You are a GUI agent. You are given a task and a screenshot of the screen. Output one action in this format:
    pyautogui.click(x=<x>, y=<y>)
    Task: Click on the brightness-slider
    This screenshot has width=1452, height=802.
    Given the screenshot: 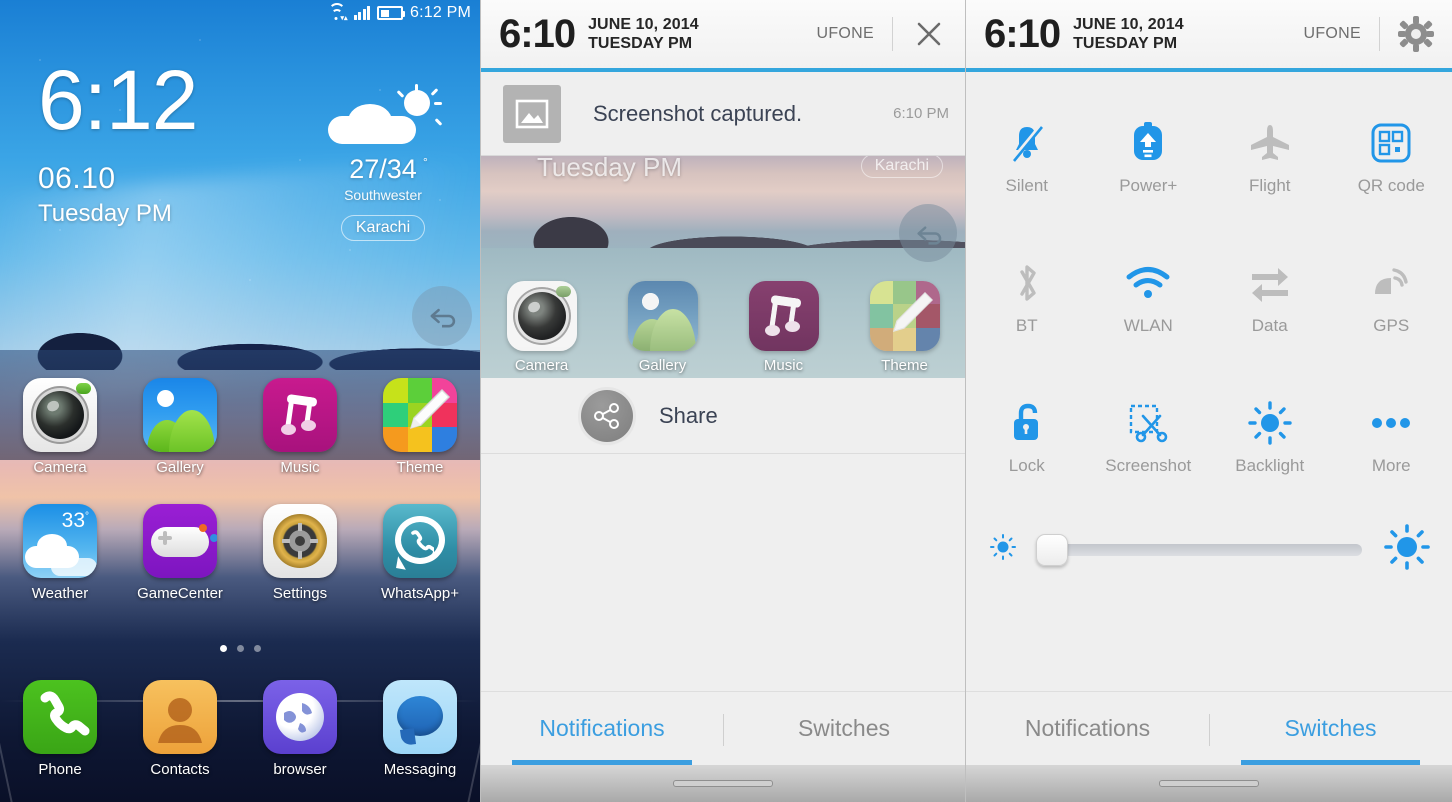 What is the action you would take?
    pyautogui.click(x=1199, y=549)
    